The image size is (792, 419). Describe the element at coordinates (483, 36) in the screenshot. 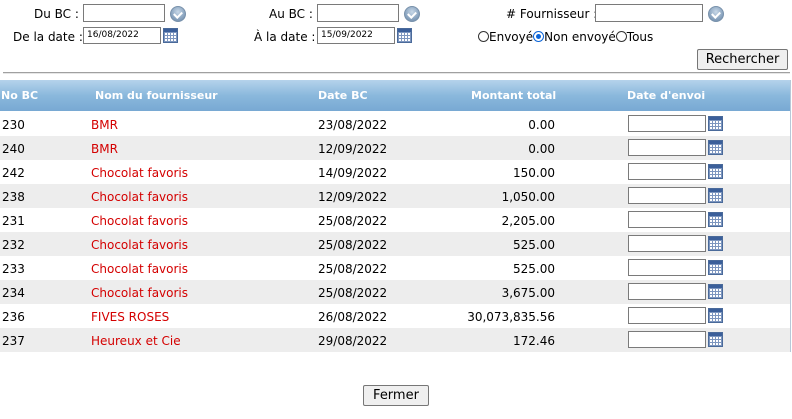

I see `radio-envoye-circle` at that location.